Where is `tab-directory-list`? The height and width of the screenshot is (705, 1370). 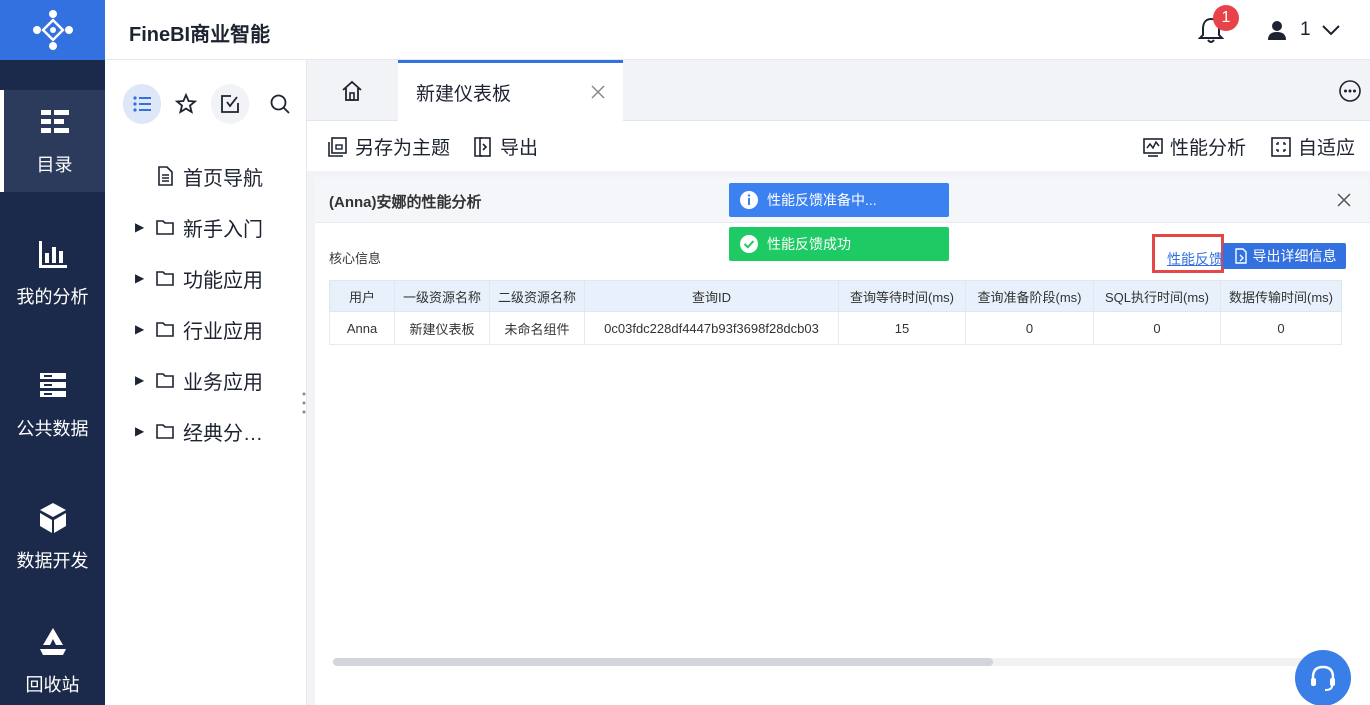
tab-directory-list is located at coordinates (142, 104).